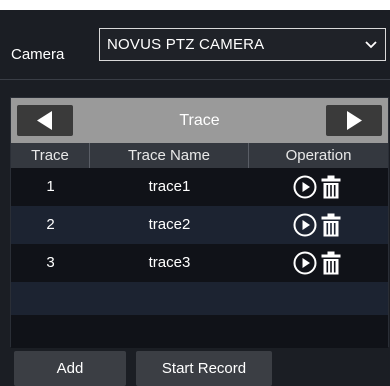 Image resolution: width=390 pixels, height=386 pixels. What do you see at coordinates (169, 262) in the screenshot?
I see `trace-name: trace3` at bounding box center [169, 262].